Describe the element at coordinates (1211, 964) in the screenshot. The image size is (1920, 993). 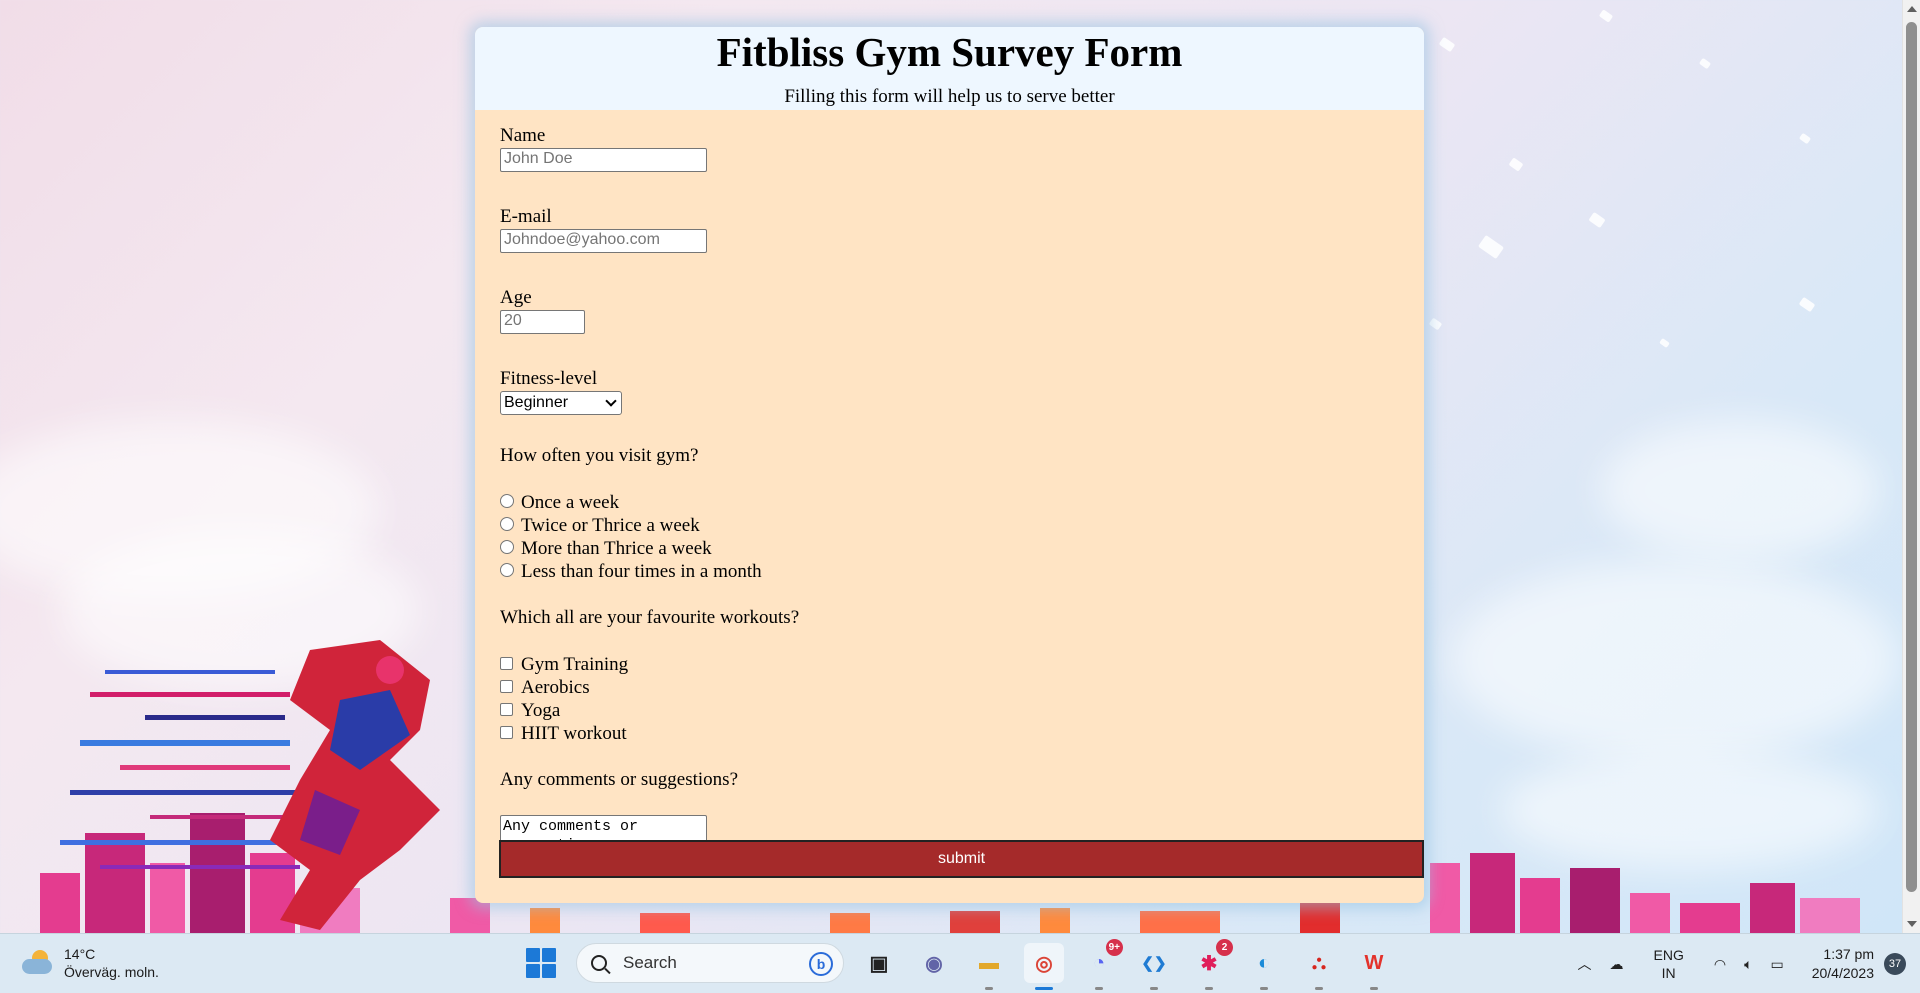
I see `slack-icon: ✱ 2` at that location.